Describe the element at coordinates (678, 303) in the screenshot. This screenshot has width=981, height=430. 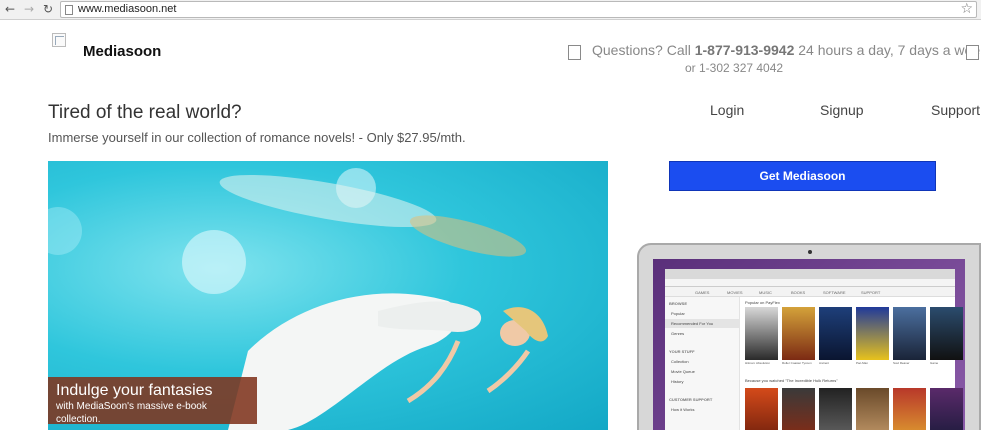
I see `sidebar-heading: BROWSE` at that location.